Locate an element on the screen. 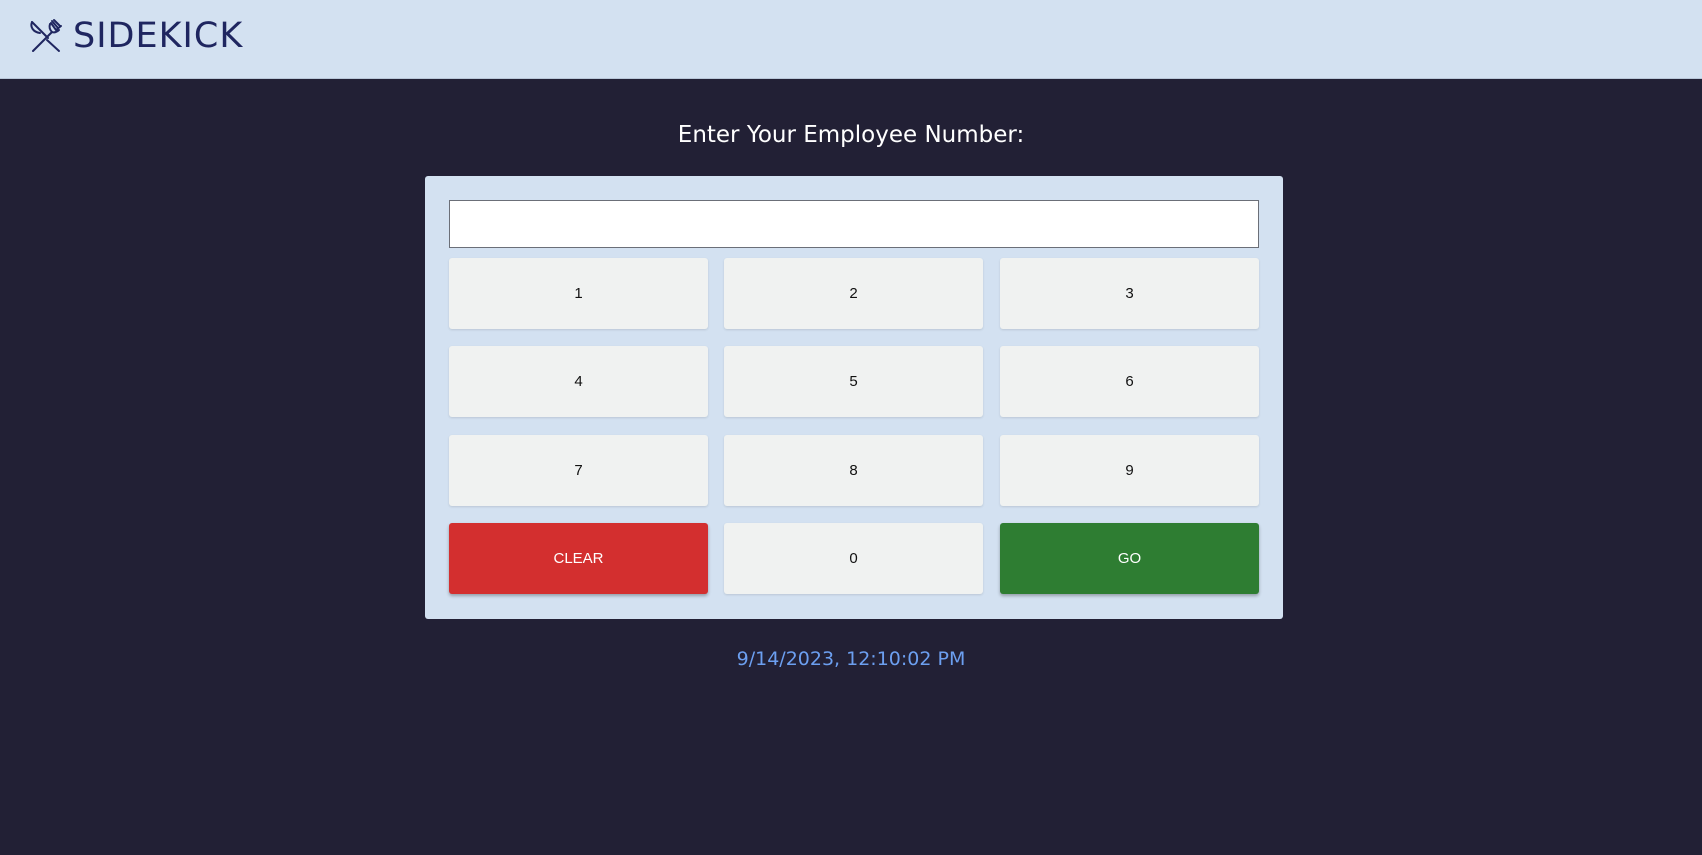 Image resolution: width=1702 pixels, height=855 pixels. clear-button: CLEAR is located at coordinates (578, 558).